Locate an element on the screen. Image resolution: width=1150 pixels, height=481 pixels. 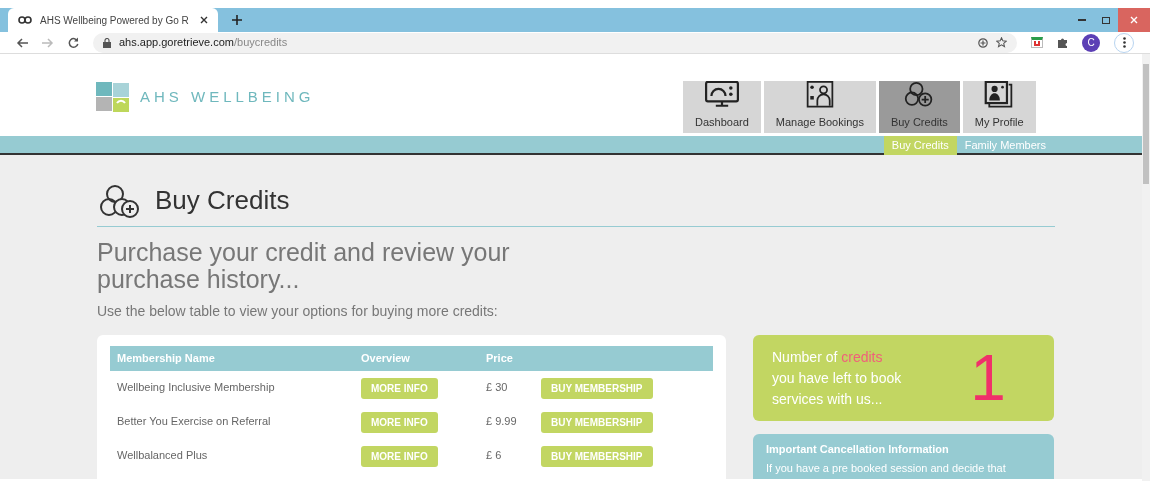
table-cell-text: Wellbalanced Plus is located at coordinates (162, 455).